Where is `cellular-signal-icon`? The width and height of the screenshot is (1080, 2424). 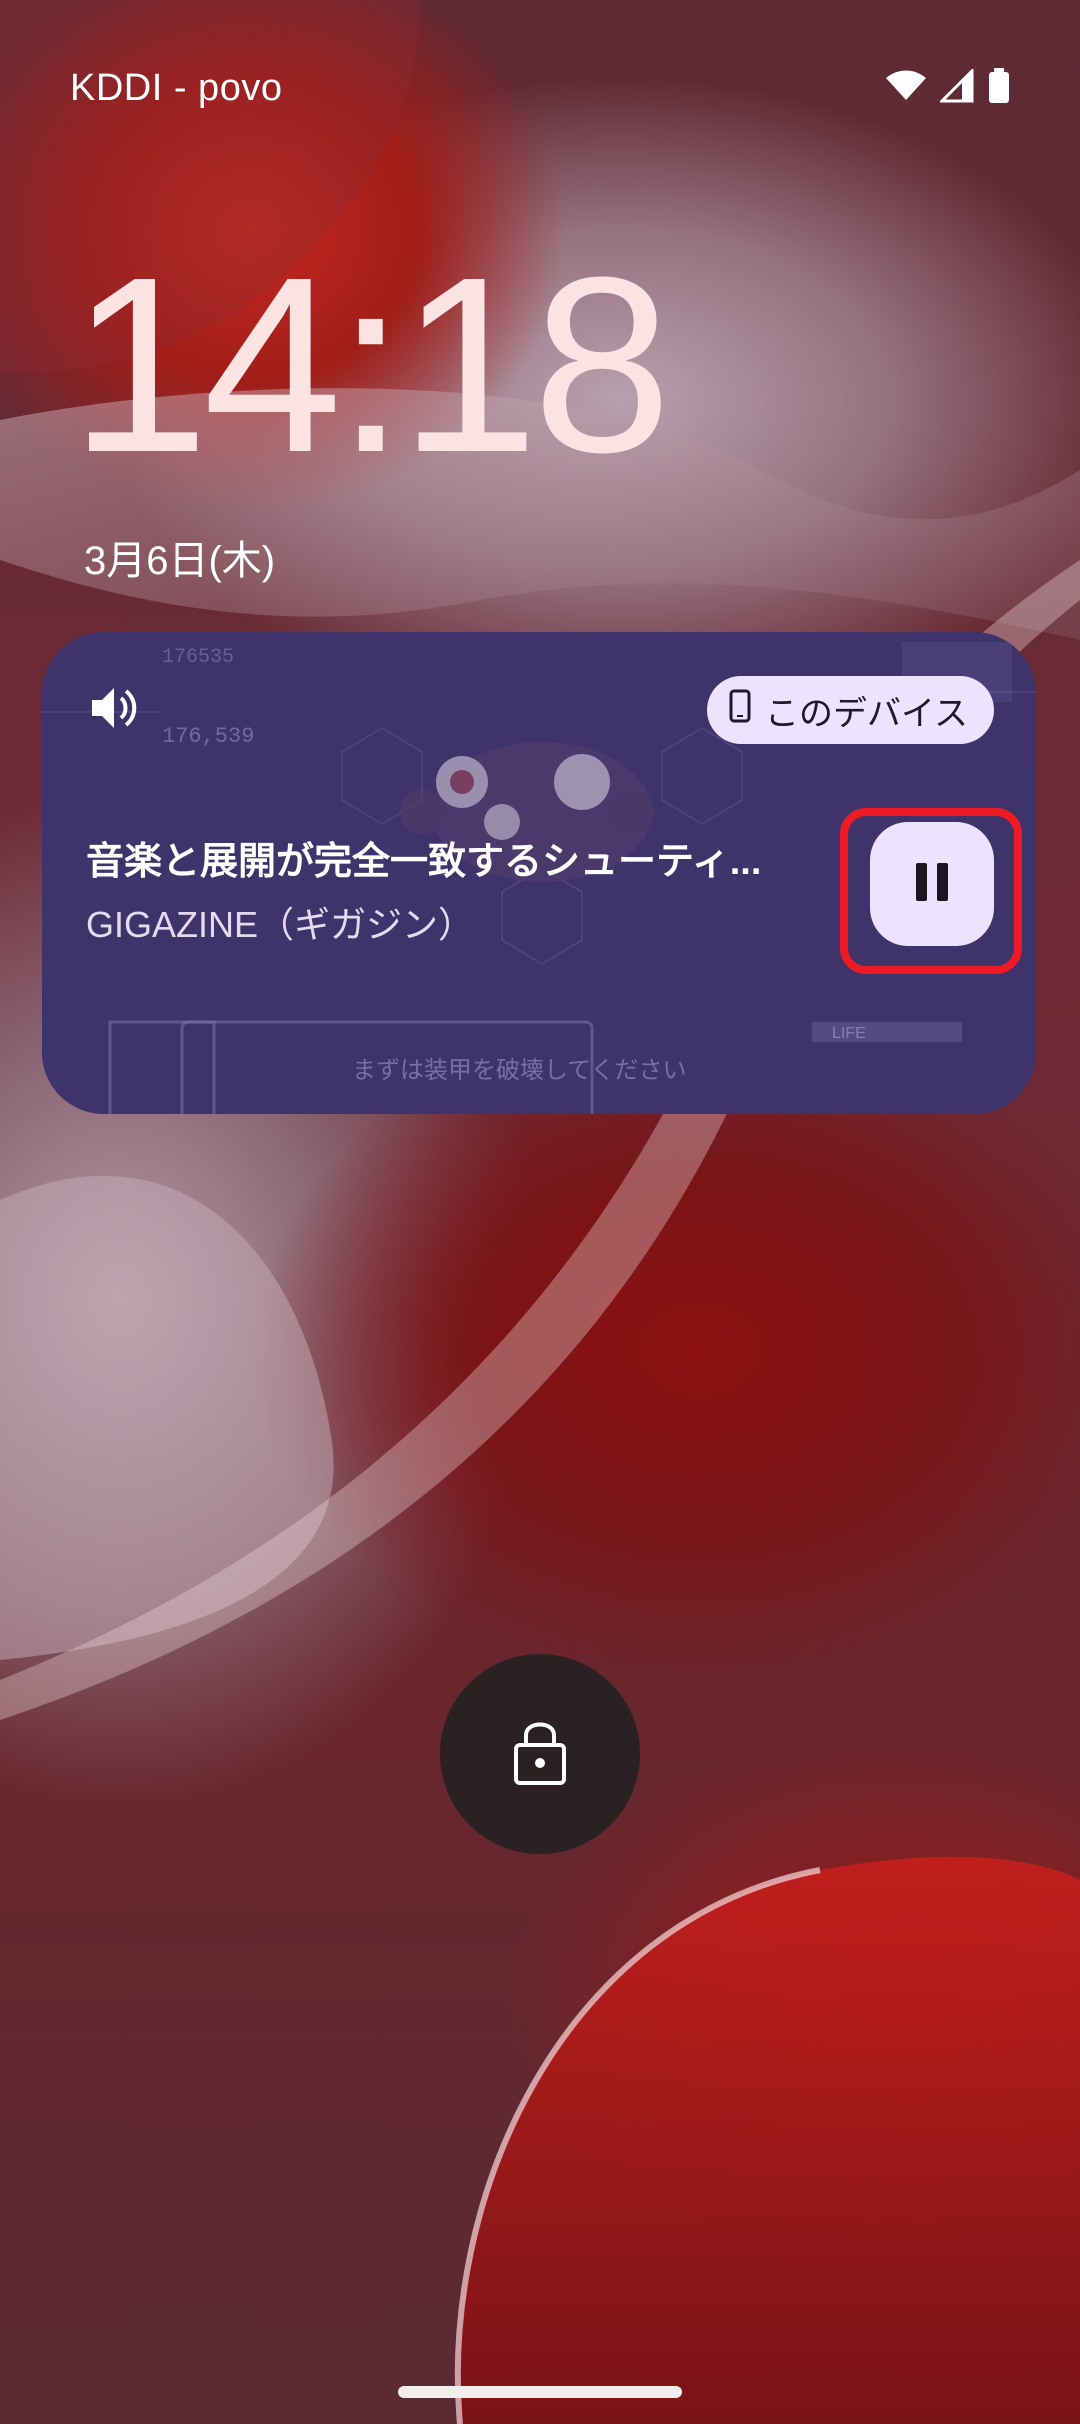
cellular-signal-icon is located at coordinates (956, 87).